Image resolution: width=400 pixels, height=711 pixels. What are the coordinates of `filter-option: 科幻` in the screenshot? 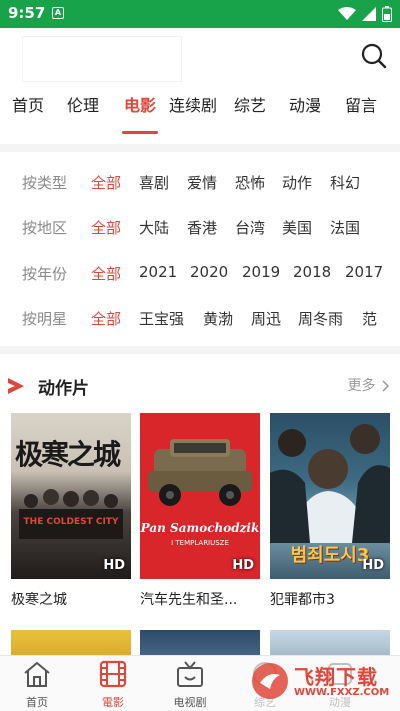 It's located at (345, 182).